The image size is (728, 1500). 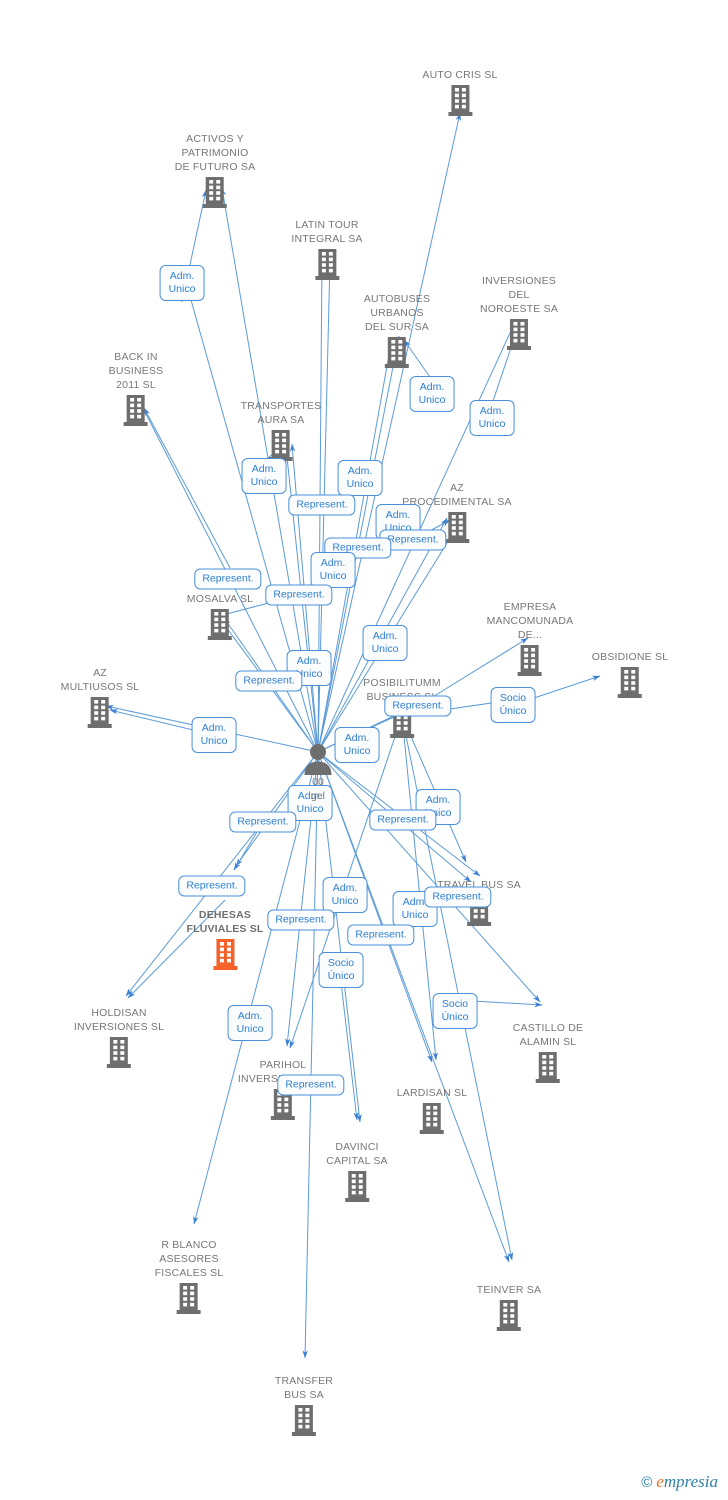 I want to click on relation-chip-c06: Represent., so click(x=322, y=505).